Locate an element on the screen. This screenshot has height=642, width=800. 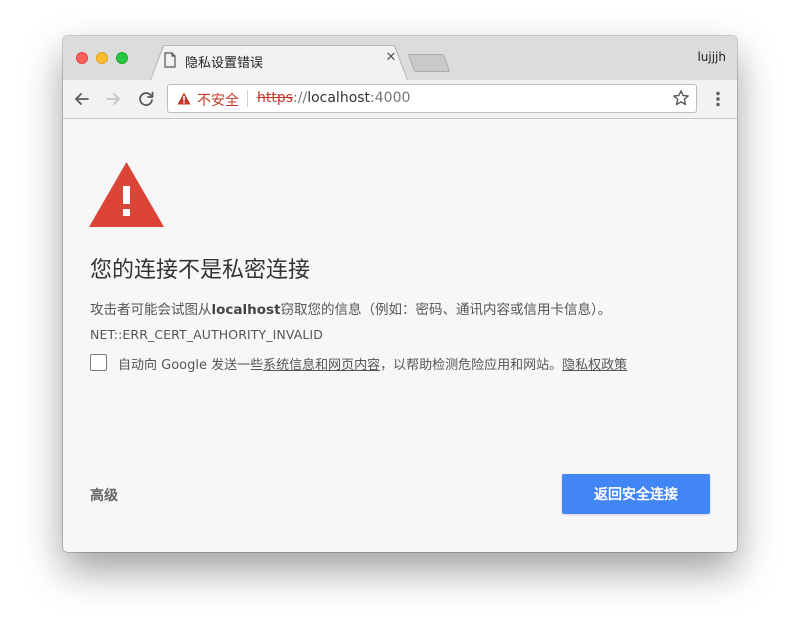
description-prefix: 攻击者可能会试图从 is located at coordinates (151, 310).